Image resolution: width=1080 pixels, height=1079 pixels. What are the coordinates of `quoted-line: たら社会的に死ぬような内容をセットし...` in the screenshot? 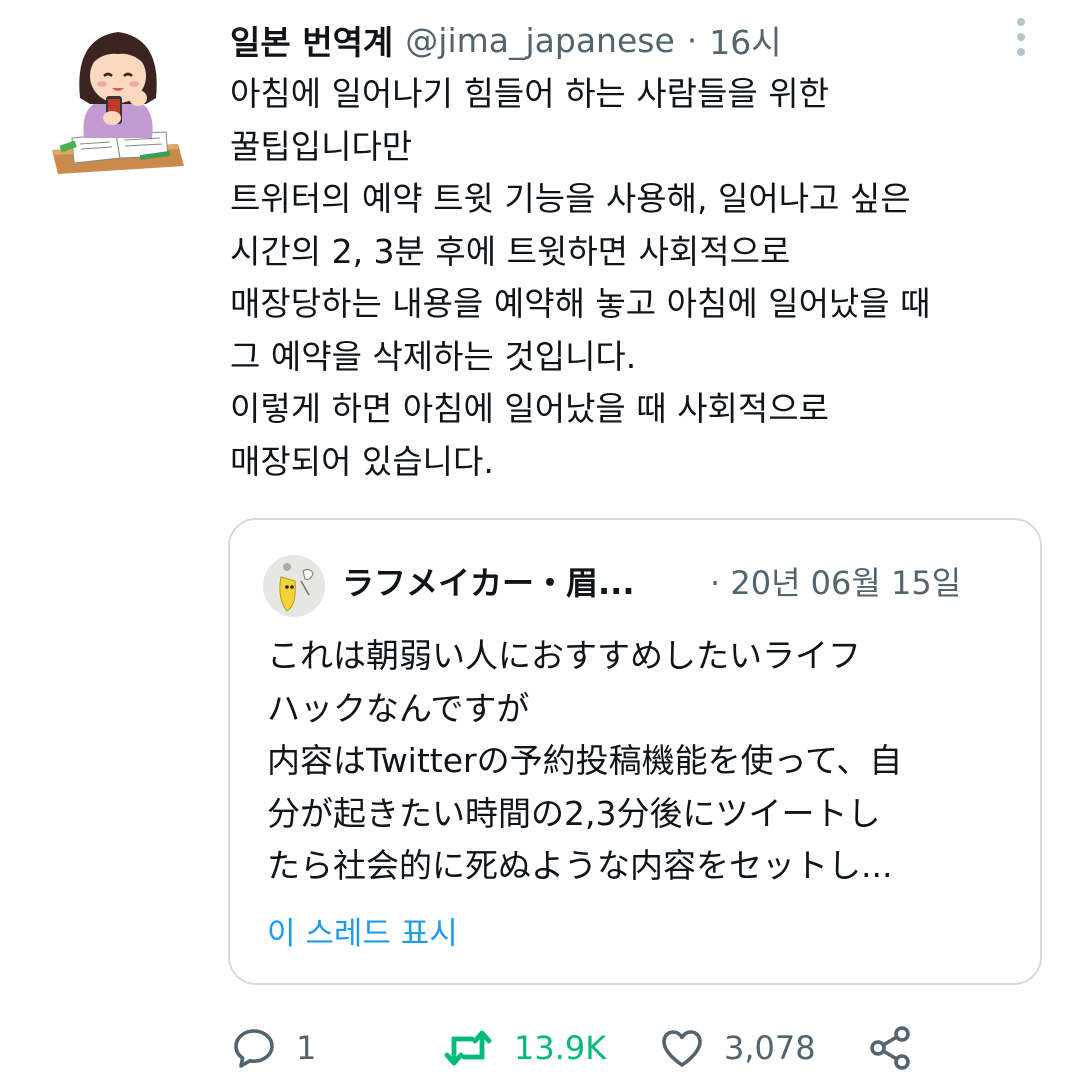 It's located at (580, 865).